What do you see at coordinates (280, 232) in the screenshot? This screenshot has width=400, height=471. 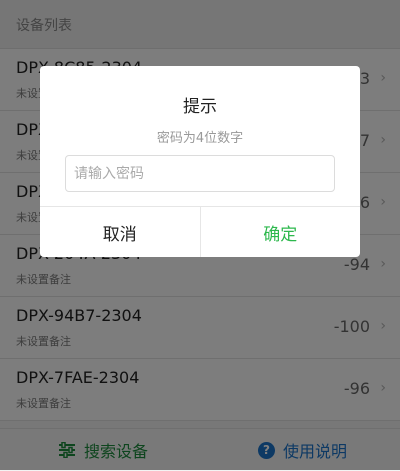 I see `confirm-button: 确定` at bounding box center [280, 232].